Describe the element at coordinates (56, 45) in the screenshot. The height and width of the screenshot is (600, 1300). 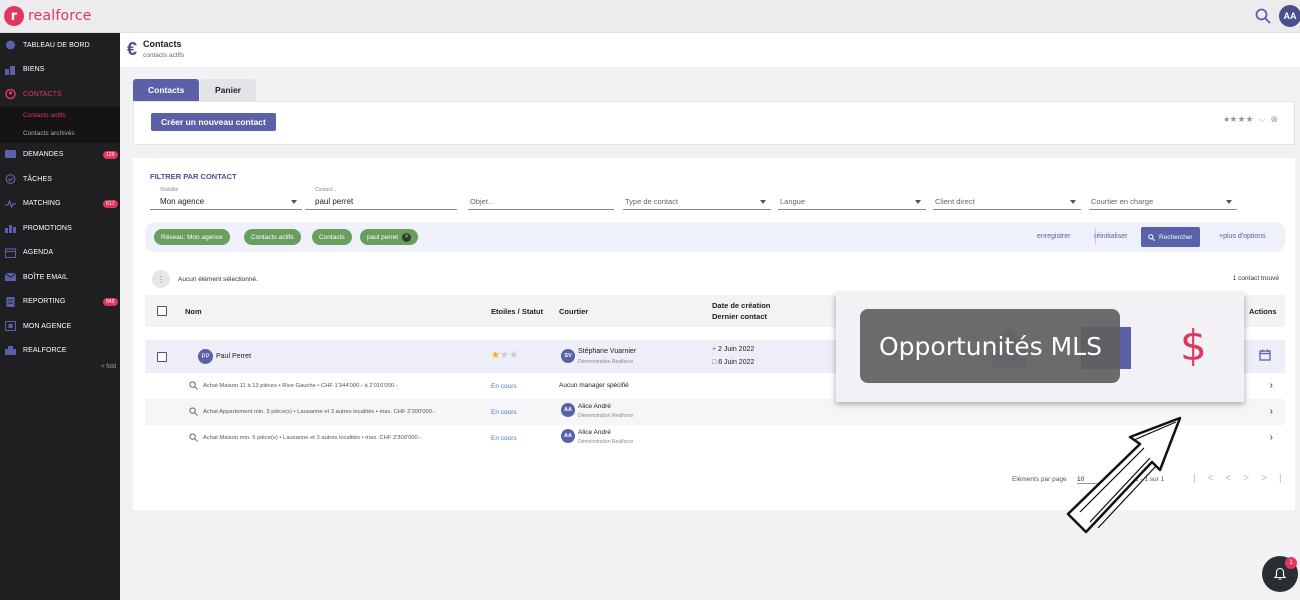
I see `sidebar-item-label: TABLEAU DE BORD` at that location.